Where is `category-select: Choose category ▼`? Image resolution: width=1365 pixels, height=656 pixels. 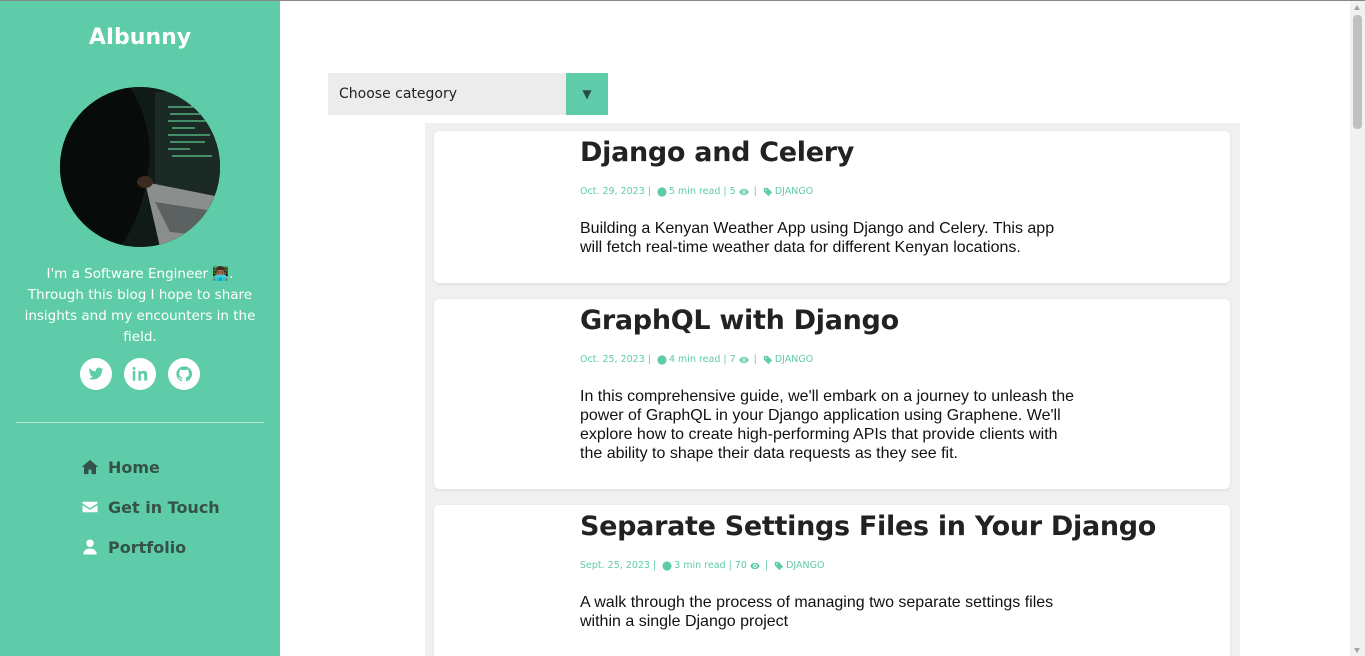
category-select: Choose category ▼ is located at coordinates (468, 94).